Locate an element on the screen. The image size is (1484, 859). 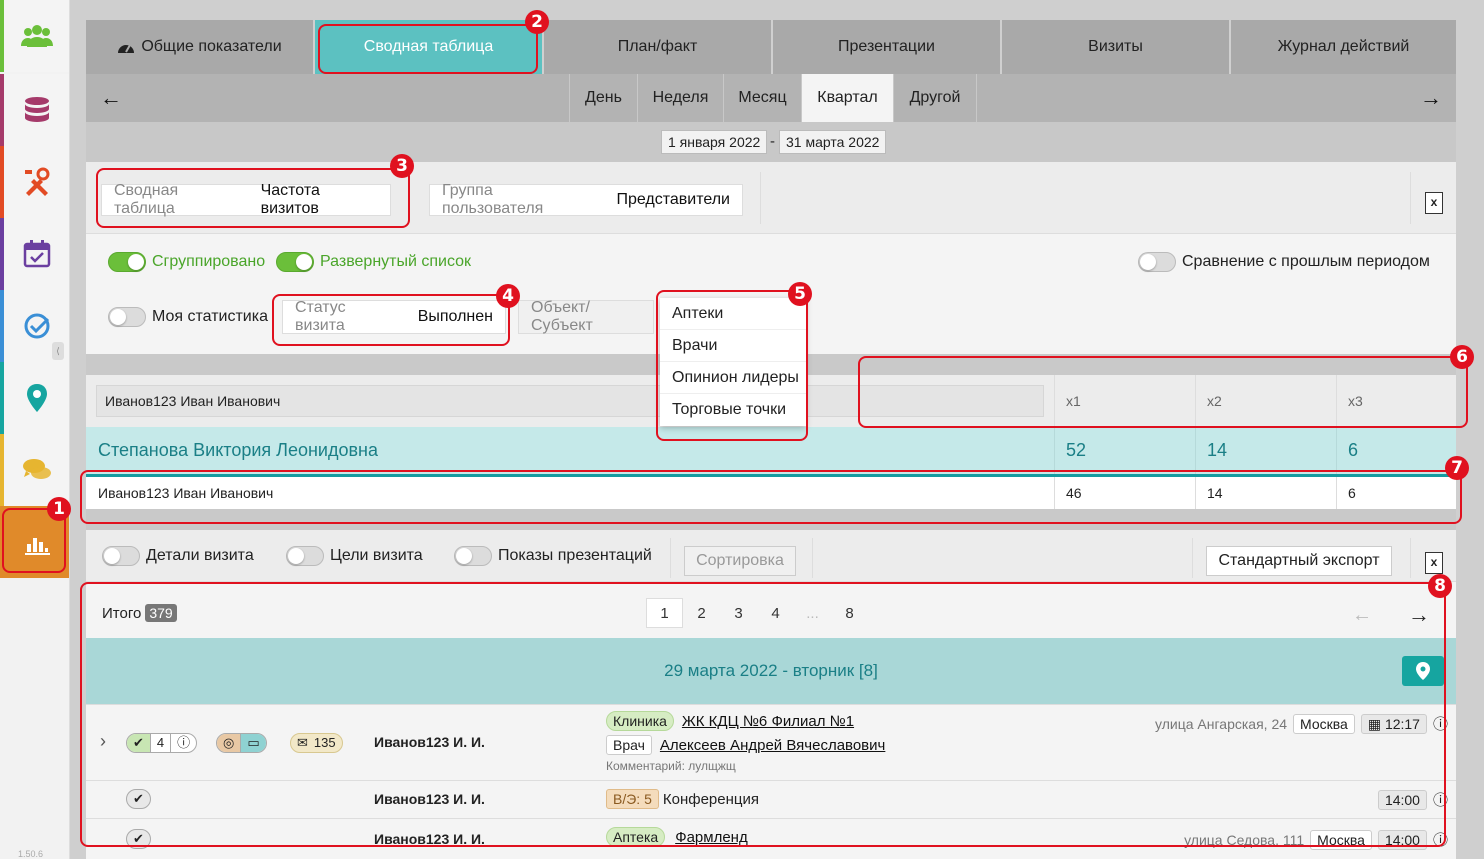
period-label: День is located at coordinates (603, 97).